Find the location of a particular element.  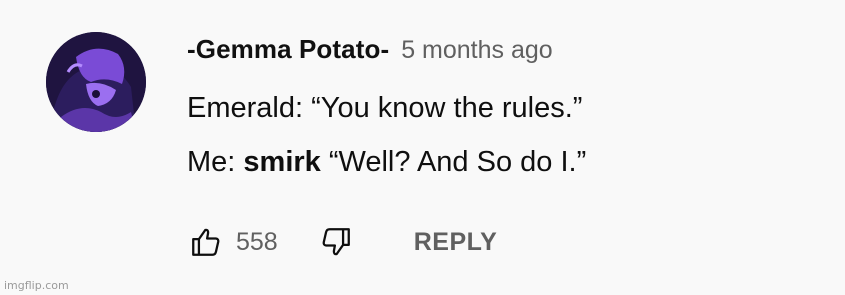

comment-text-bold: smirk is located at coordinates (282, 162).